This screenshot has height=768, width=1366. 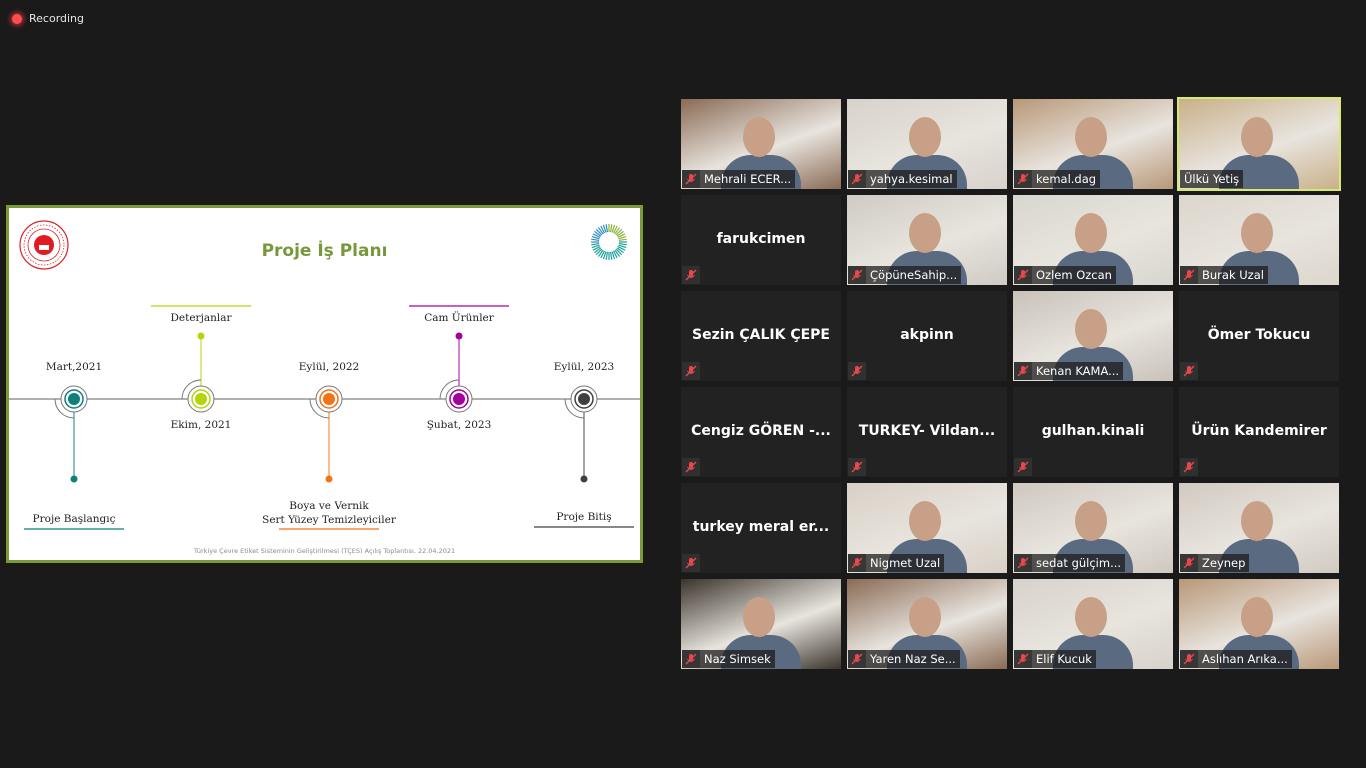 What do you see at coordinates (329, 520) in the screenshot?
I see `milestone-event-line2: Sert Yüzey Temizleyiciler` at bounding box center [329, 520].